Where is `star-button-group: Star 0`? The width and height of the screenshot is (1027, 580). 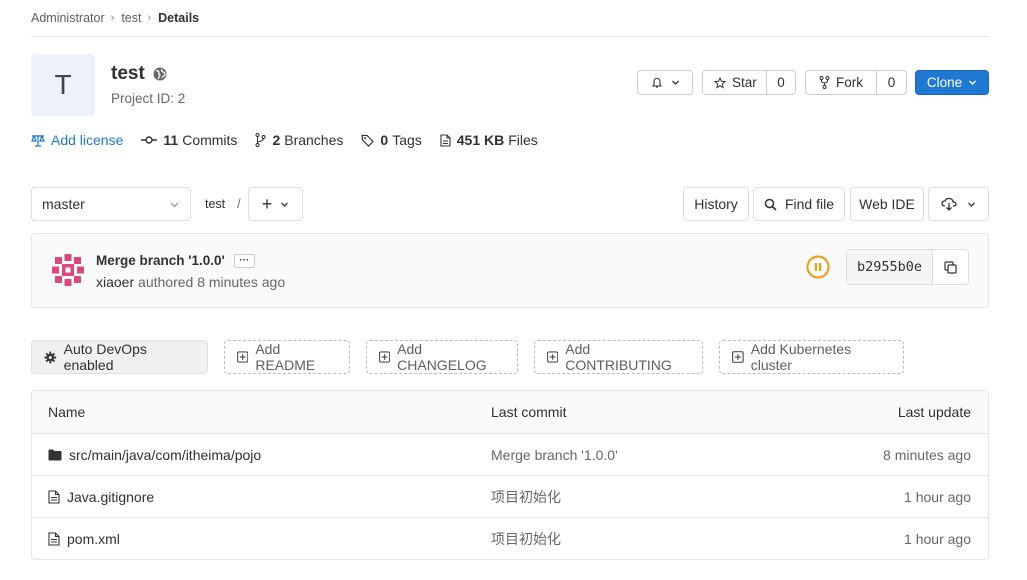
star-button-group: Star 0 is located at coordinates (749, 82).